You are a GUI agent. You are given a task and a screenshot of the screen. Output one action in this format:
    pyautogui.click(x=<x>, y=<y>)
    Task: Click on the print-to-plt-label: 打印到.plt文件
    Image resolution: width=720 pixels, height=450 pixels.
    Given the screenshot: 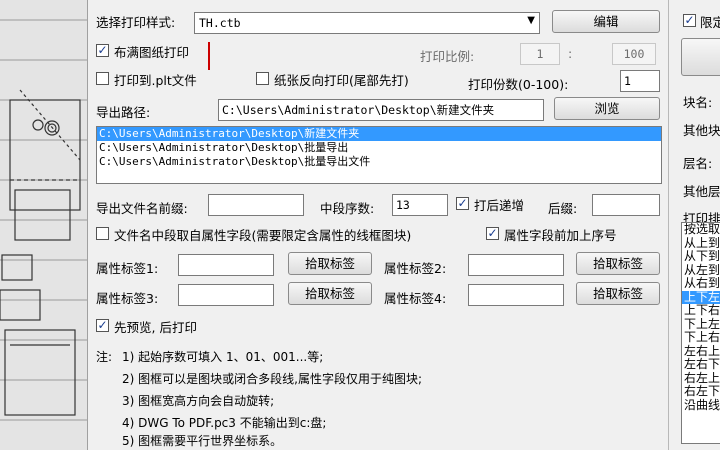 What is the action you would take?
    pyautogui.click(x=155, y=80)
    